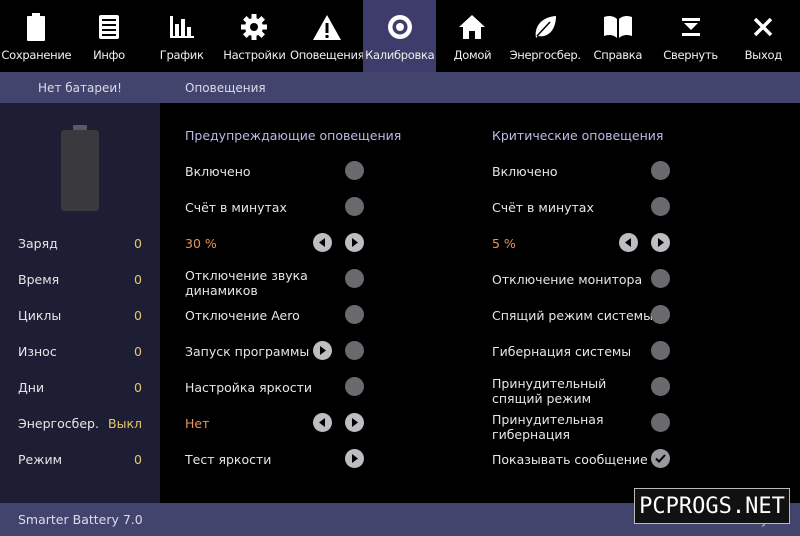  Describe the element at coordinates (197, 423) in the screenshot. I see `warning-brightness-value: Нет` at that location.